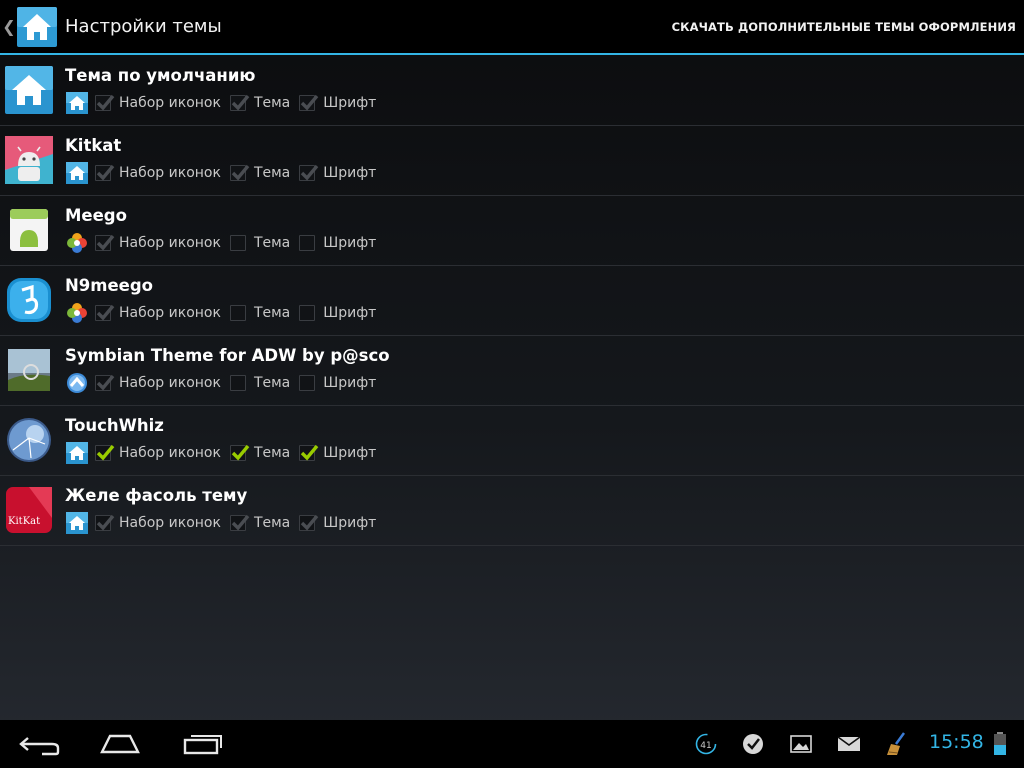  I want to click on clock: 15:58, so click(956, 742).